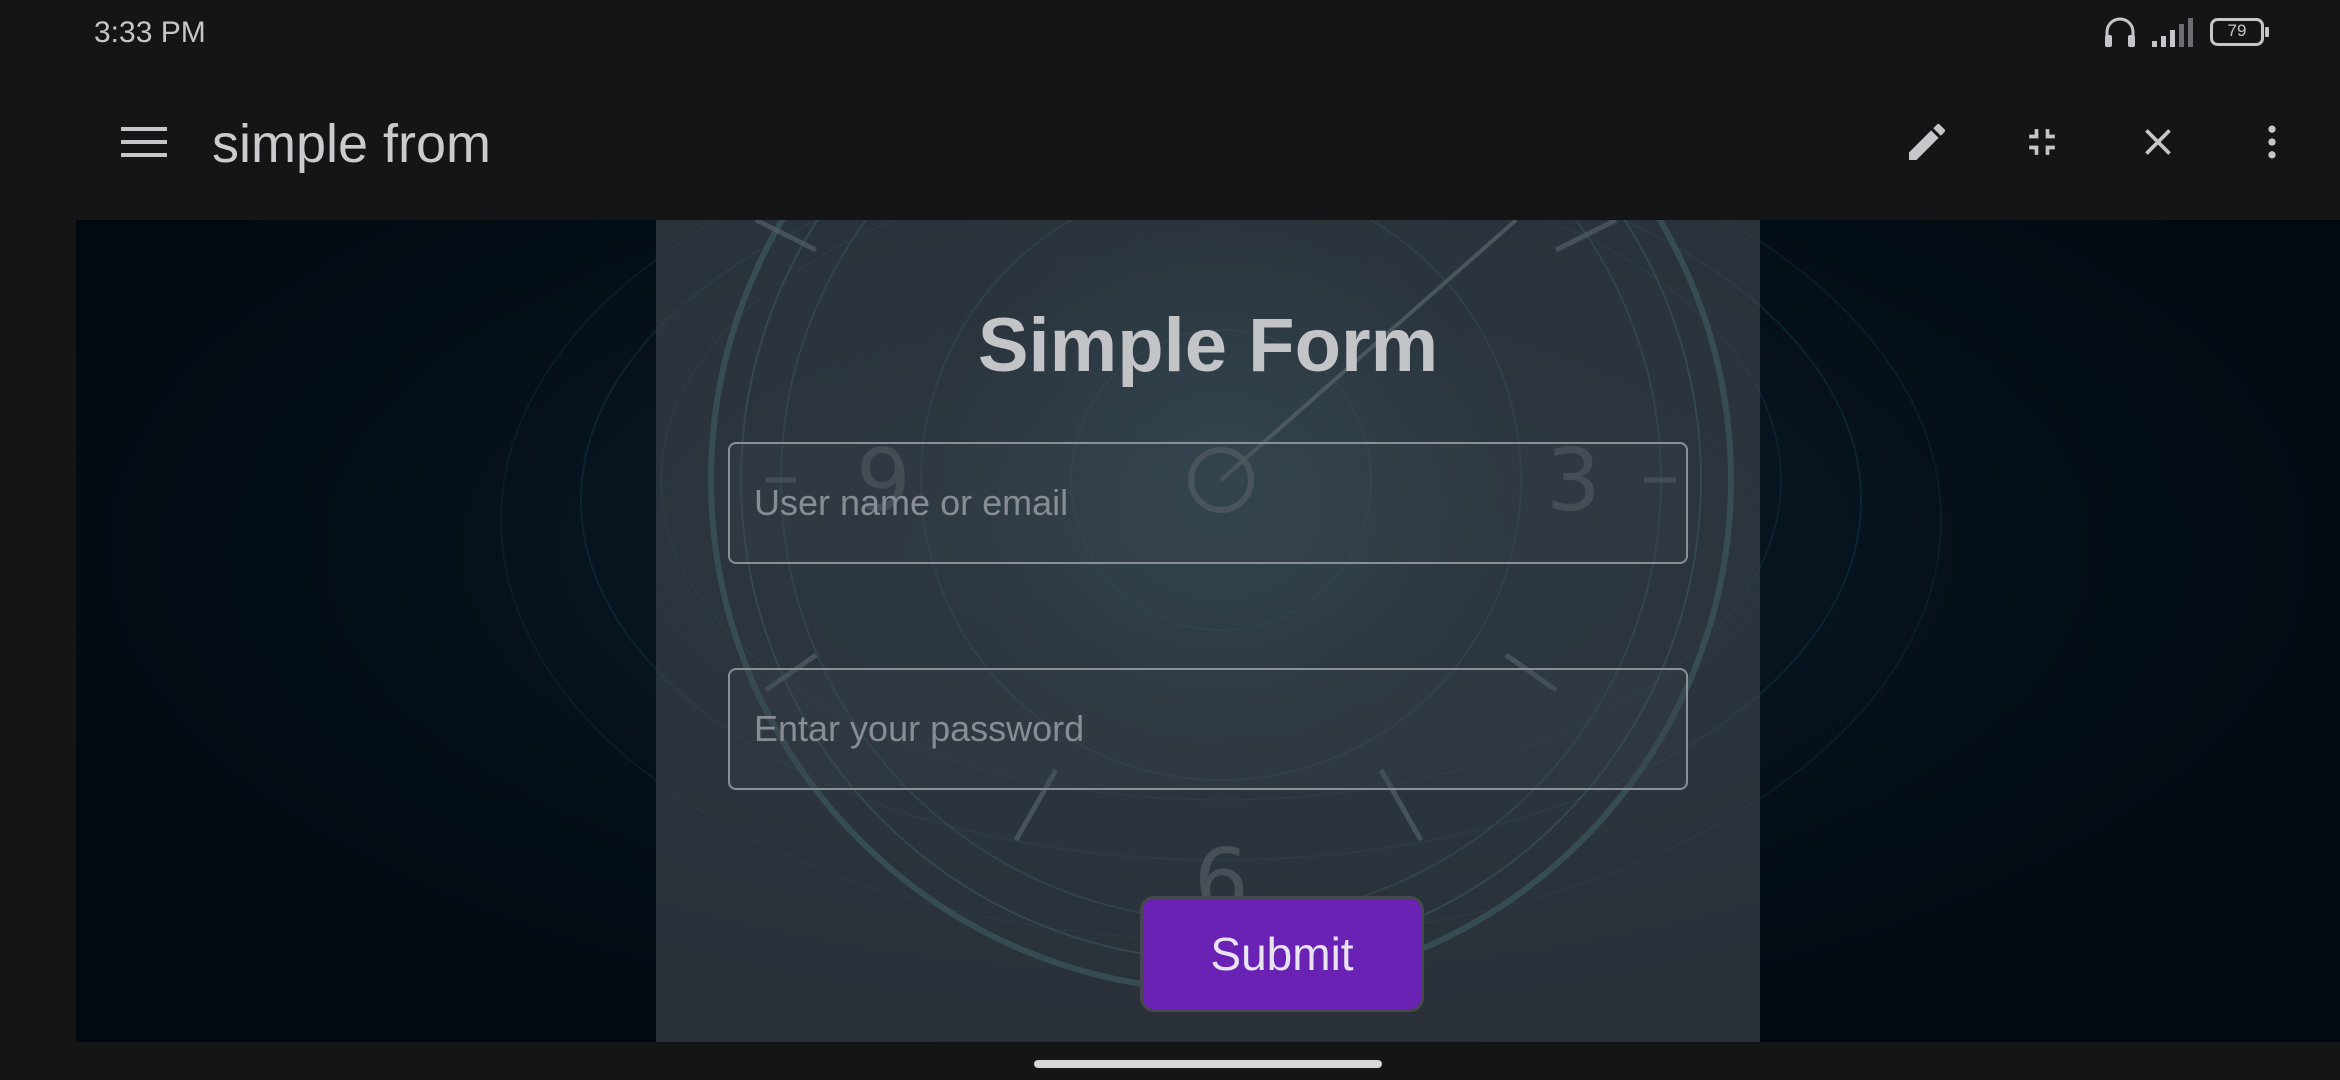 This screenshot has width=2340, height=1080. Describe the element at coordinates (1282, 954) in the screenshot. I see `submit-button: Submit` at that location.